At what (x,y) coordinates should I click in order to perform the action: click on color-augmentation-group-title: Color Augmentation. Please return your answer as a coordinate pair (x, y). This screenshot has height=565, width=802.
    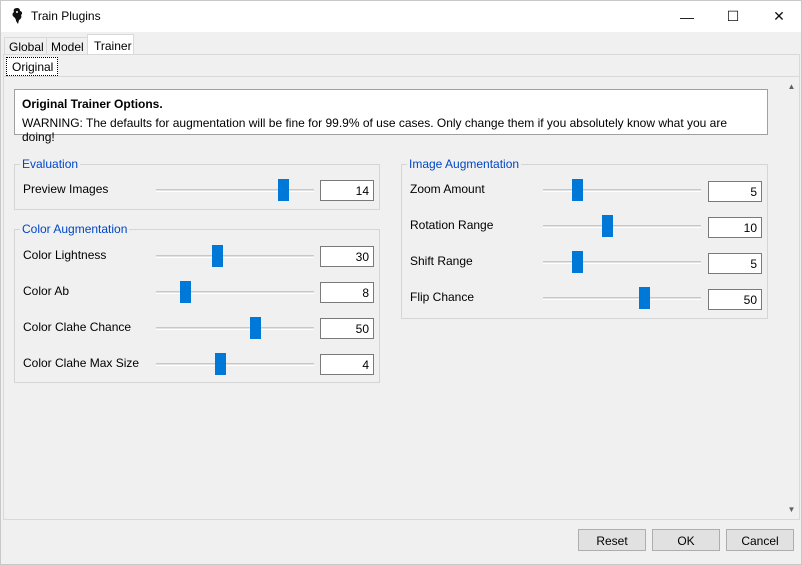
    Looking at the image, I should click on (75, 229).